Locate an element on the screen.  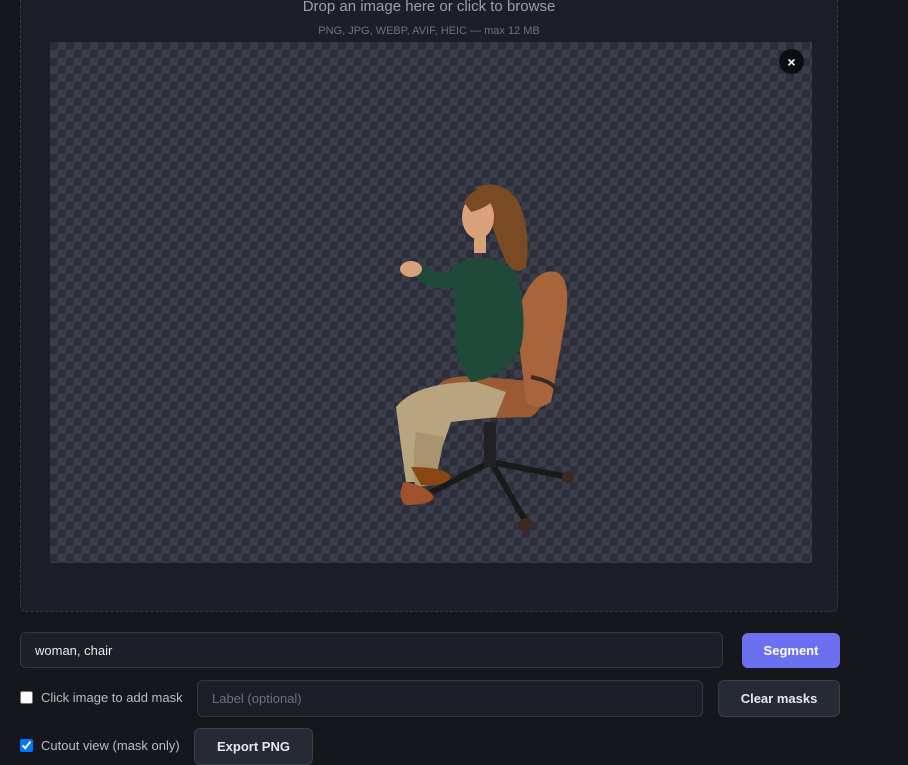
dropzone-hint: PNG, JPG, WEBP, AVIF, HEIC — max 12 MB is located at coordinates (429, 31).